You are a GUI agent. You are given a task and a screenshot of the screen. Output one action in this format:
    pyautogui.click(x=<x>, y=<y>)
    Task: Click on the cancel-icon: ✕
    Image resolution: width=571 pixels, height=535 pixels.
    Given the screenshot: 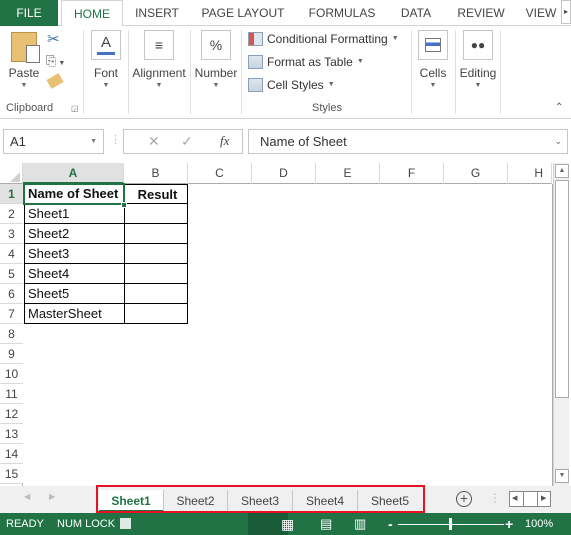 What is the action you would take?
    pyautogui.click(x=154, y=141)
    